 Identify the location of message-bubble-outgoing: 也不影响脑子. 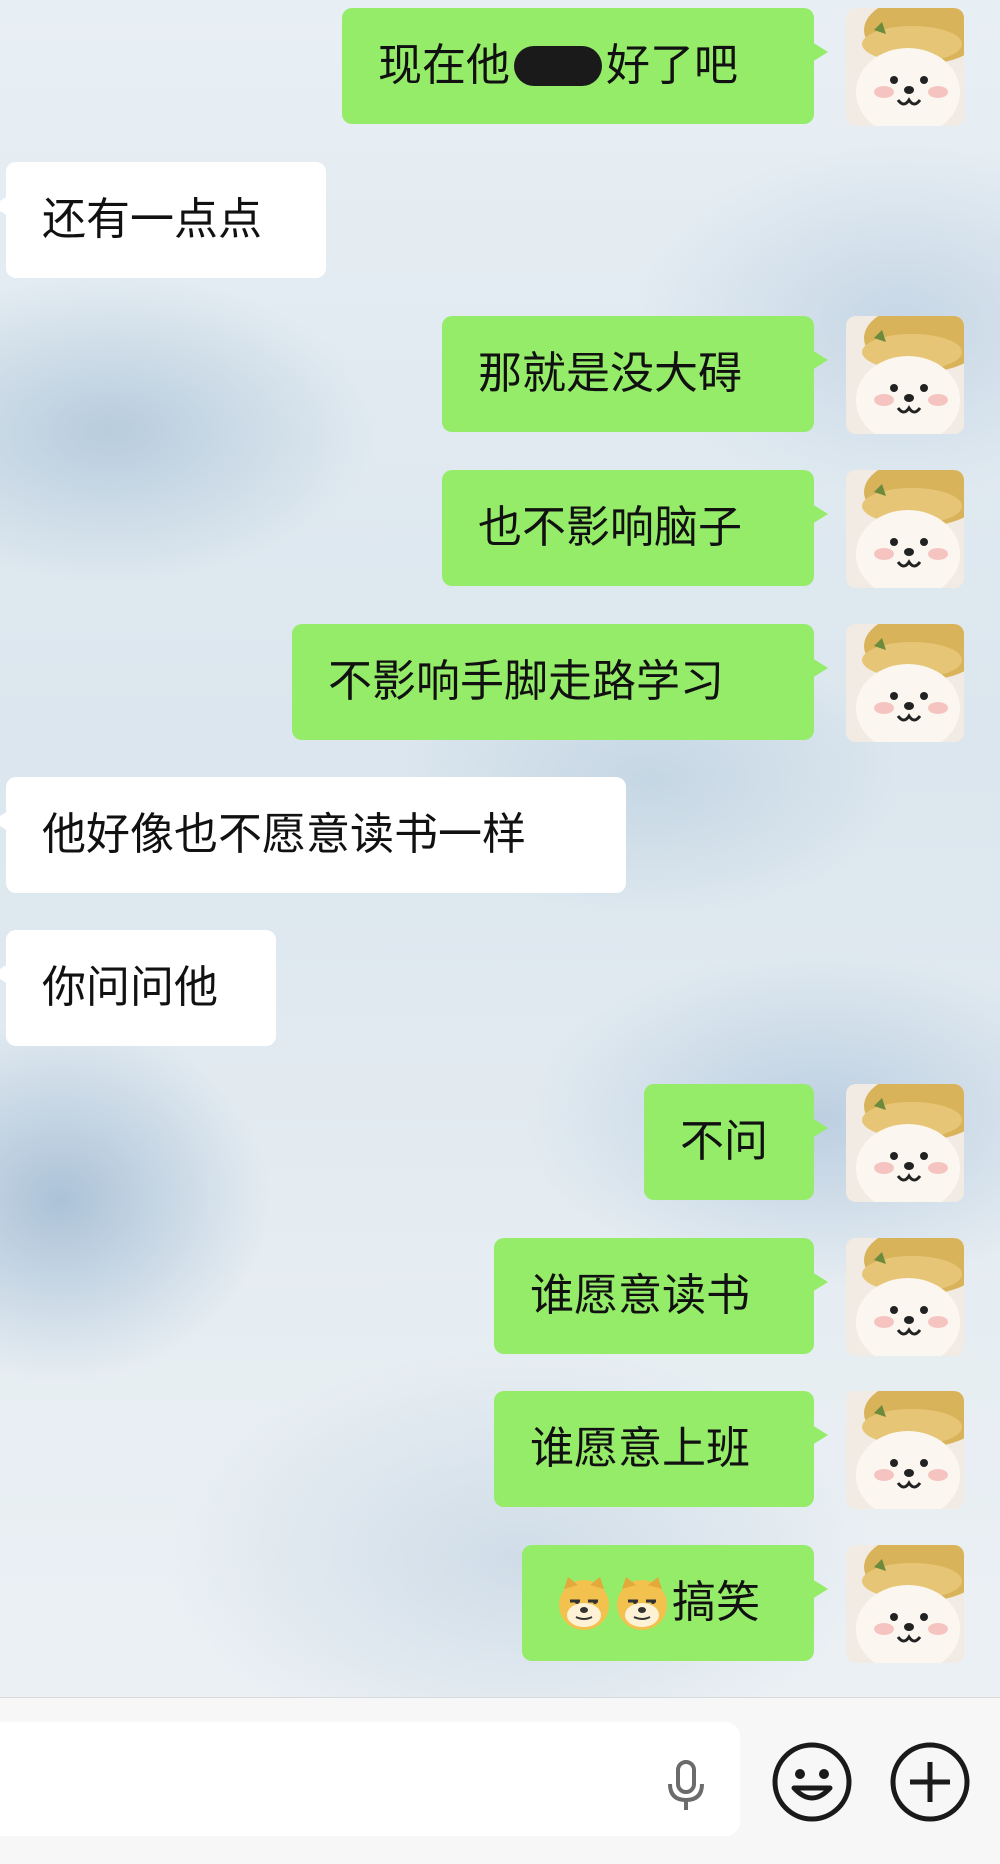
(635, 528).